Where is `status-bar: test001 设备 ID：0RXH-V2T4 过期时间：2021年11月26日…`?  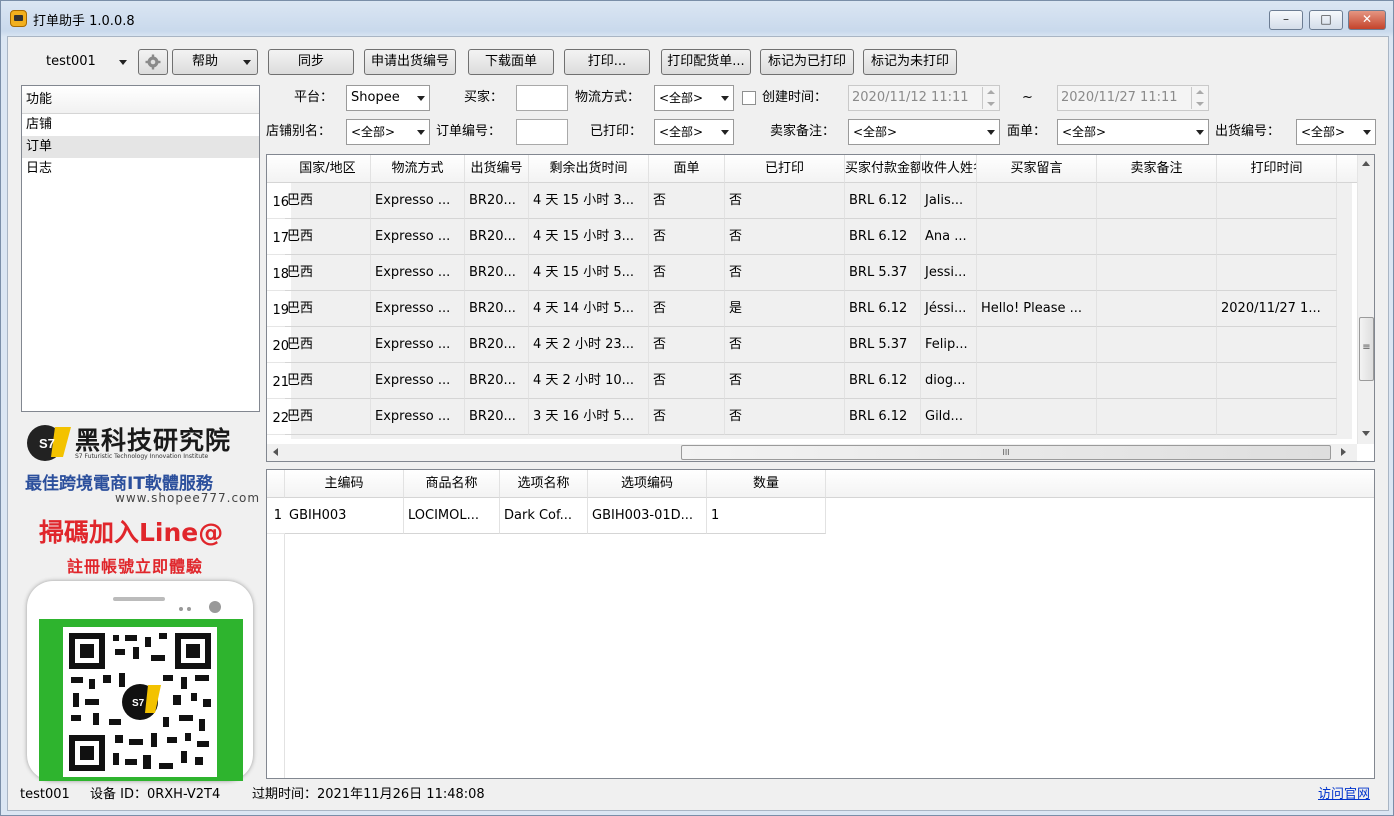
status-bar: test001 设备 ID：0RXH-V2T4 过期时间：2021年11月26日… is located at coordinates (699, 796).